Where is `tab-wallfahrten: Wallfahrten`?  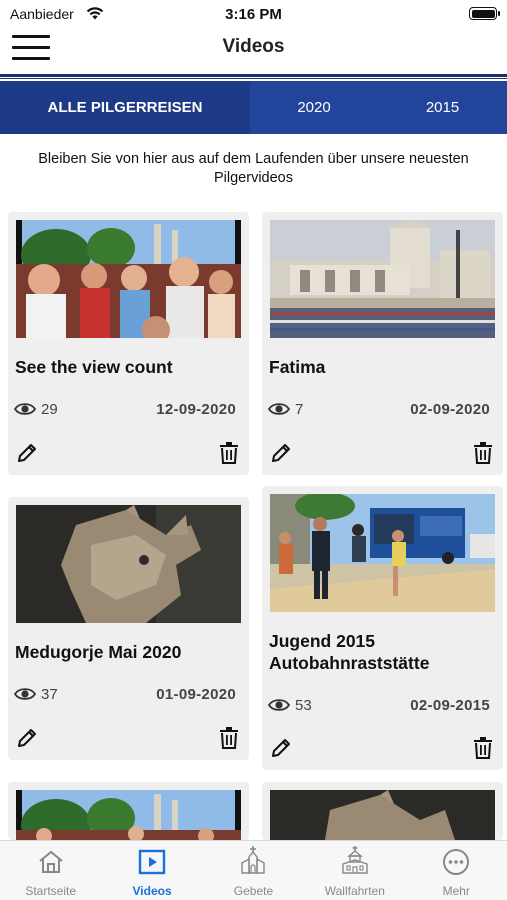
tab-wallfahrten: Wallfahrten is located at coordinates (354, 870).